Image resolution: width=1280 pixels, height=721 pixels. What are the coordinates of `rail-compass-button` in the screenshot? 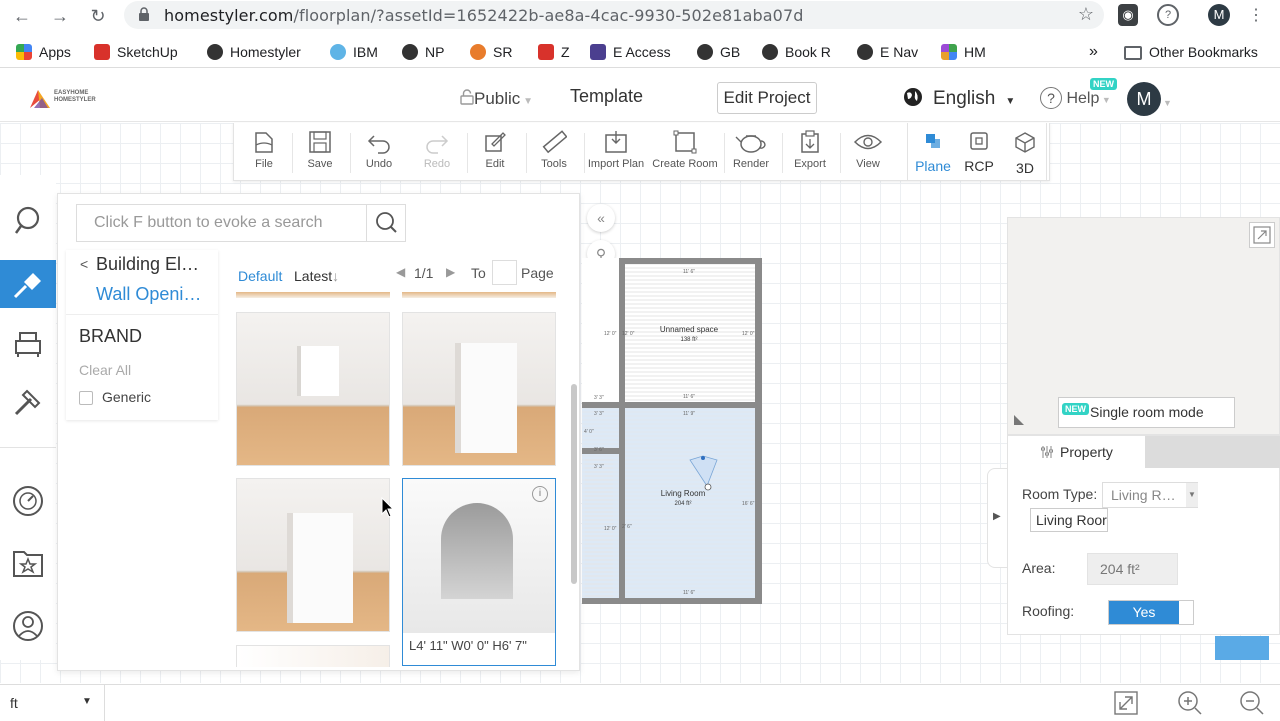 It's located at (28, 499).